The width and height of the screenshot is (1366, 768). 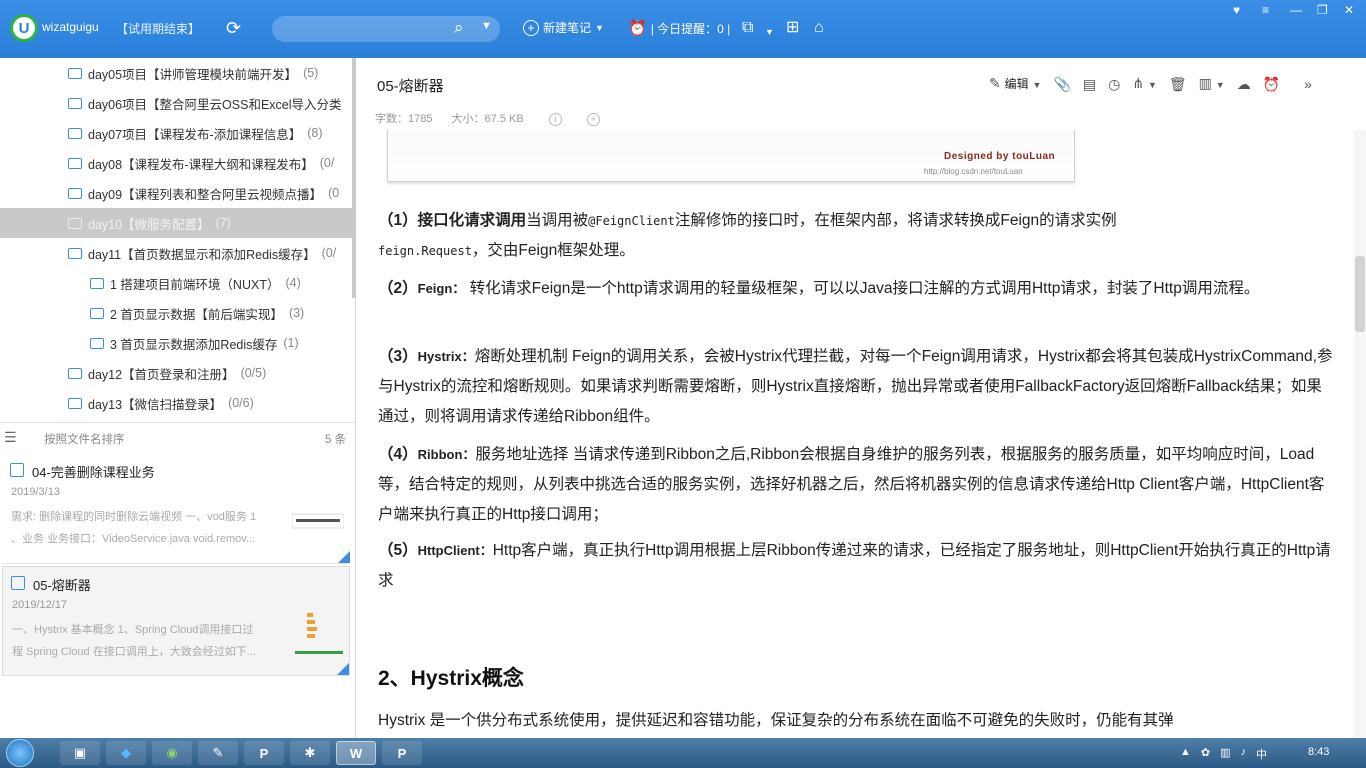 What do you see at coordinates (1205, 754) in the screenshot?
I see `tray-app-icon: ✿` at bounding box center [1205, 754].